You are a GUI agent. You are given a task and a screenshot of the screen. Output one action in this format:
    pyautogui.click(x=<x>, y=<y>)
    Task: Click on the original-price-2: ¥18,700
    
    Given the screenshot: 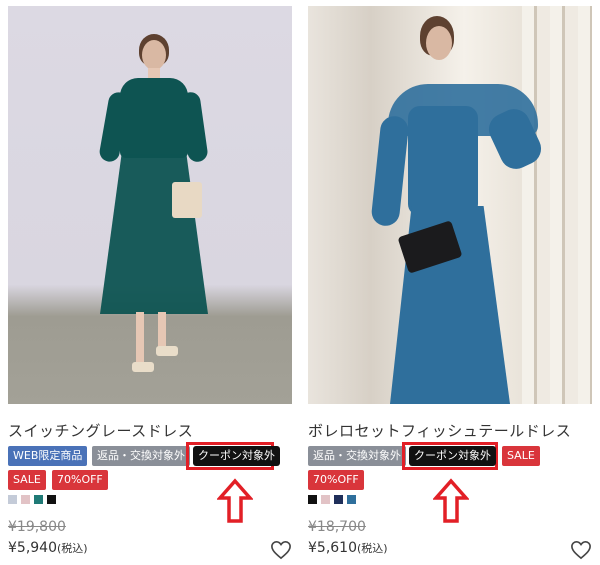 What is the action you would take?
    pyautogui.click(x=337, y=527)
    